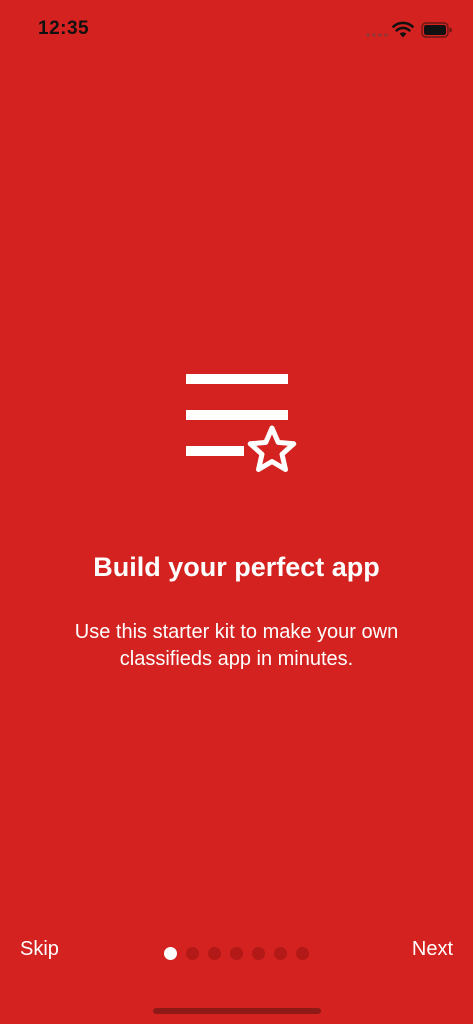  What do you see at coordinates (436, 30) in the screenshot?
I see `battery-icon` at bounding box center [436, 30].